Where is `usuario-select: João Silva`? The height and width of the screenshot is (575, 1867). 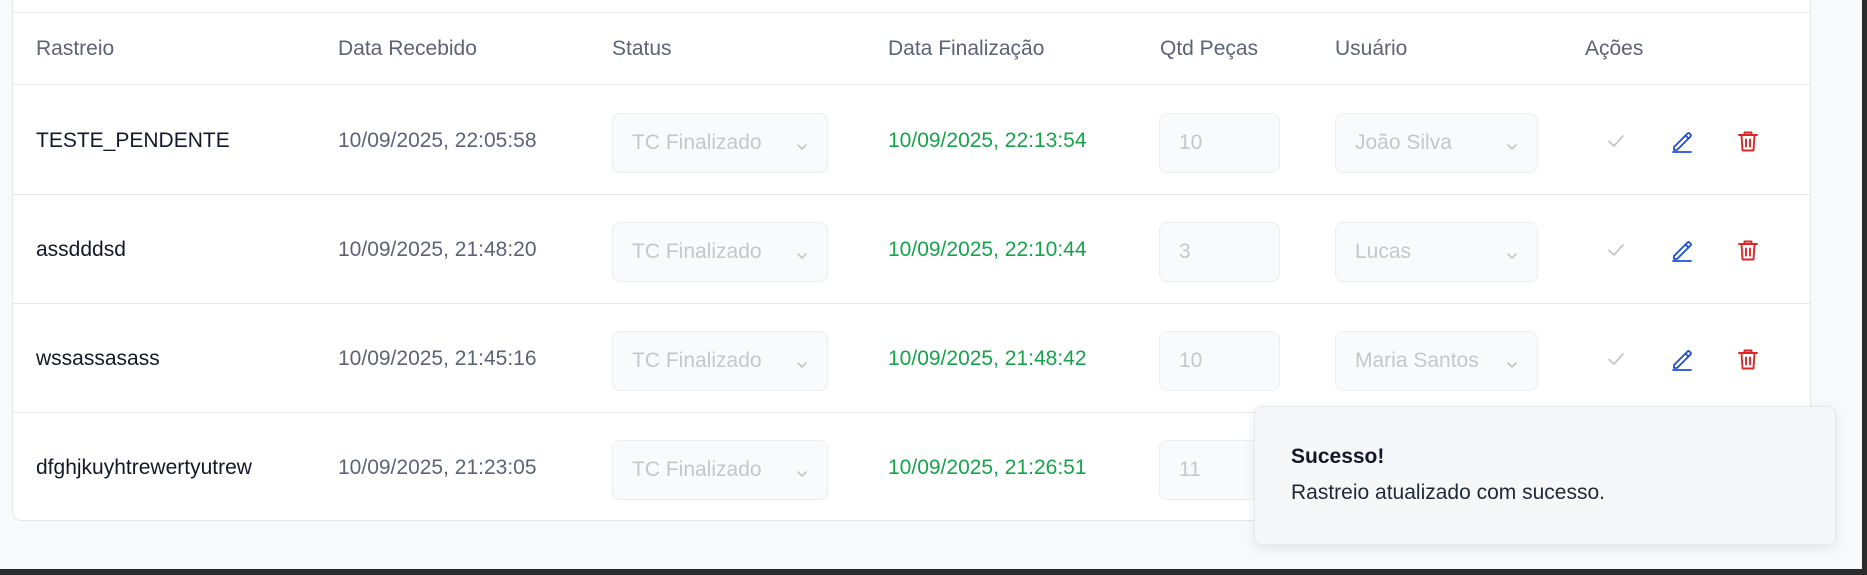 usuario-select: João Silva is located at coordinates (1436, 143).